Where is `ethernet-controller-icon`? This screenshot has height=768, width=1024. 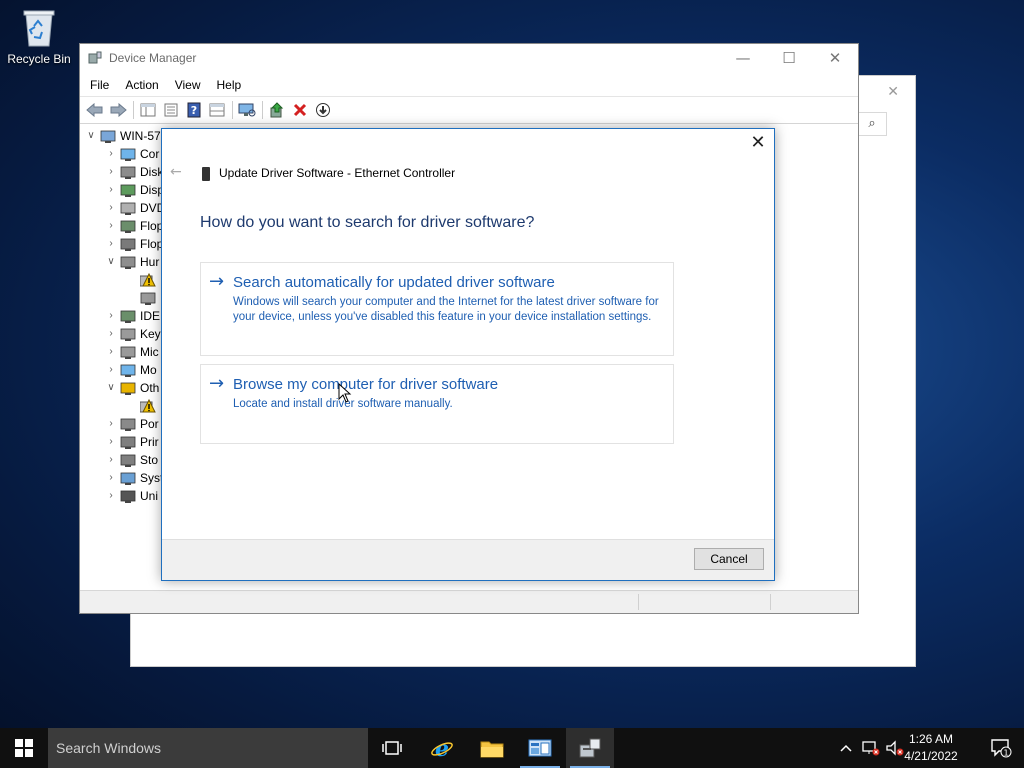 ethernet-controller-icon is located at coordinates (206, 174).